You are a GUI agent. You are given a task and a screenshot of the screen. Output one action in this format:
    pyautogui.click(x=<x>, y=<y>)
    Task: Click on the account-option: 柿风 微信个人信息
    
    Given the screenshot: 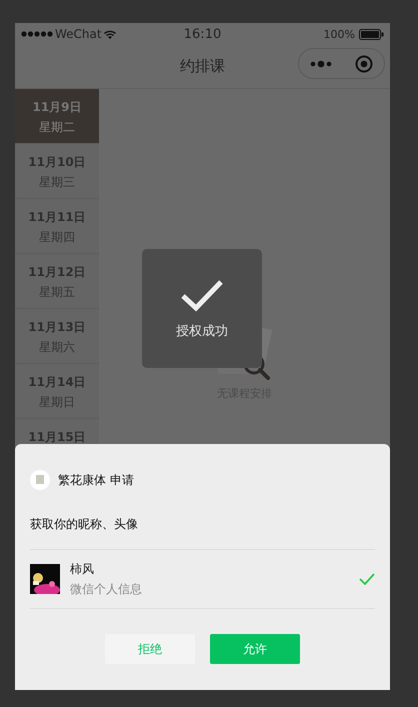 What is the action you would take?
    pyautogui.click(x=202, y=579)
    